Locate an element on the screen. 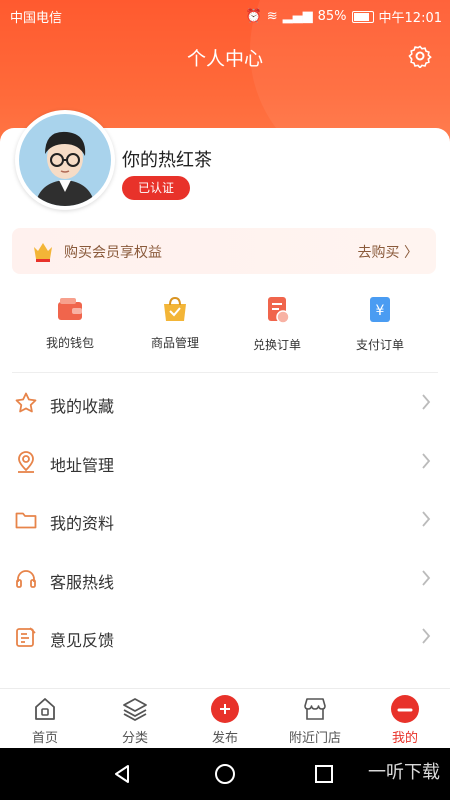 Image resolution: width=450 pixels, height=800 pixels. system-nav-bar: 一听下载 is located at coordinates (225, 774).